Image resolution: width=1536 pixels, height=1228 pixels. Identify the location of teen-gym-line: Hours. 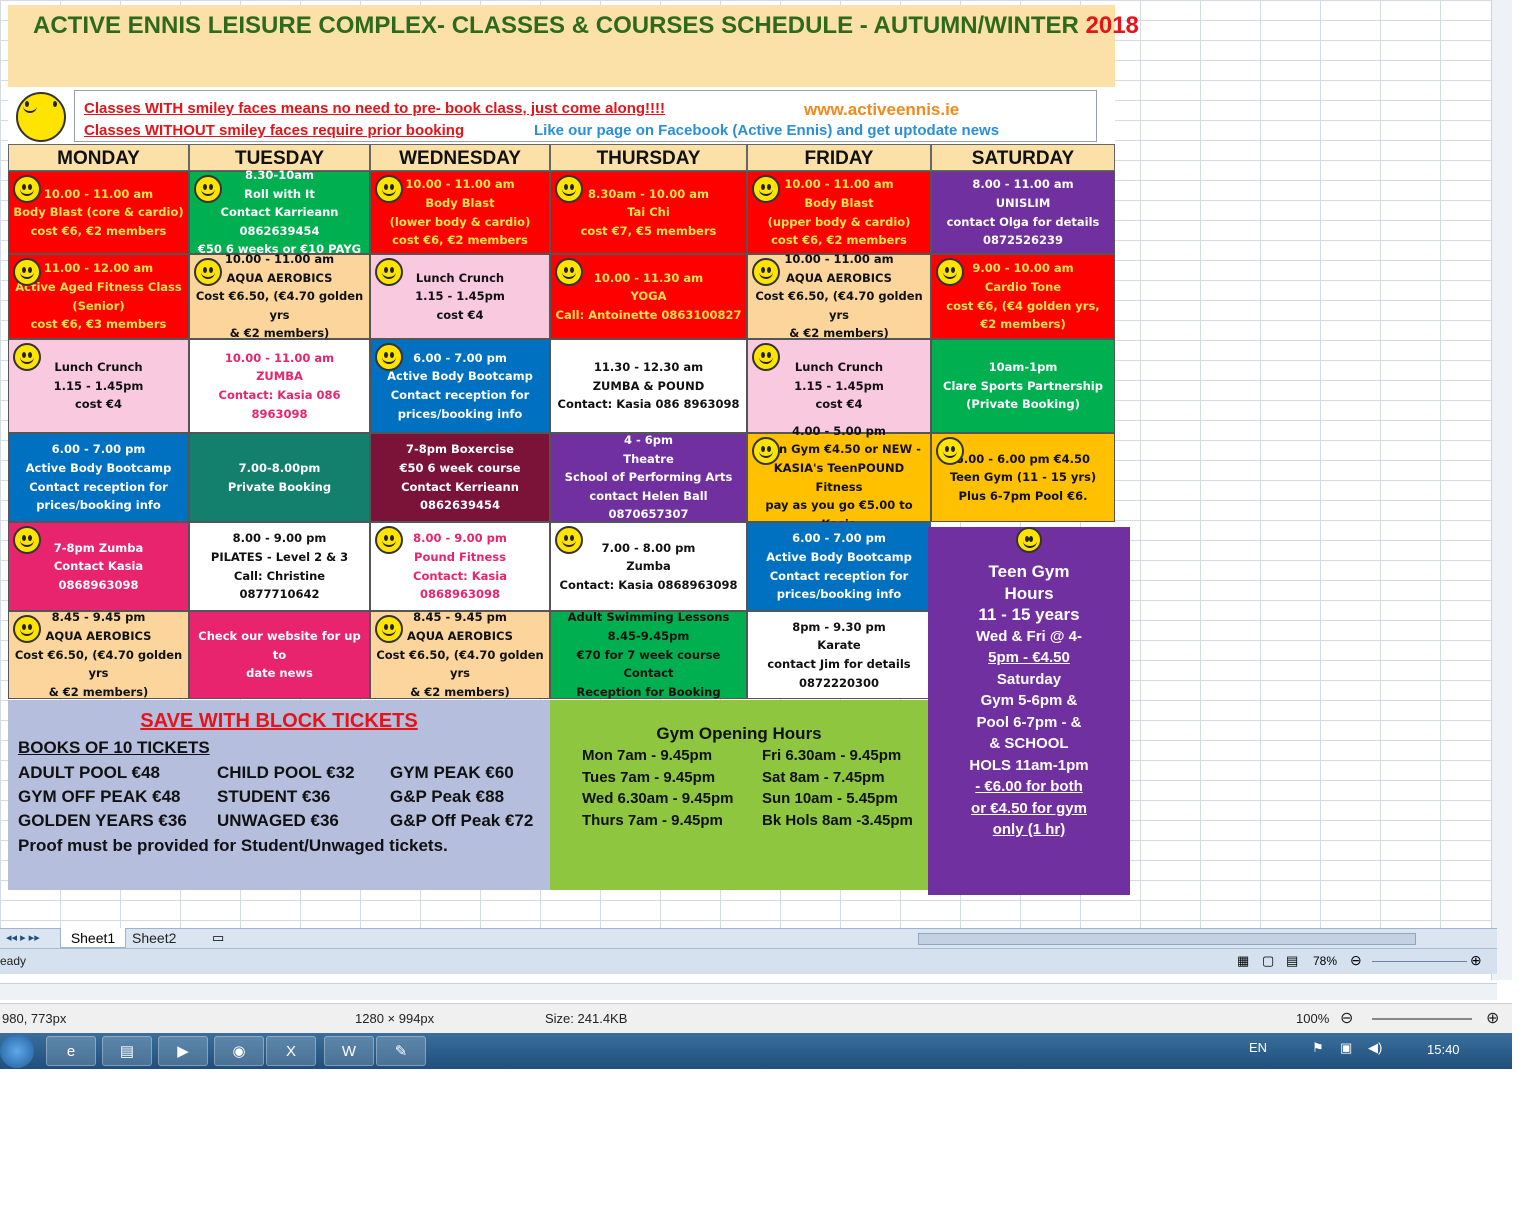
(1029, 593).